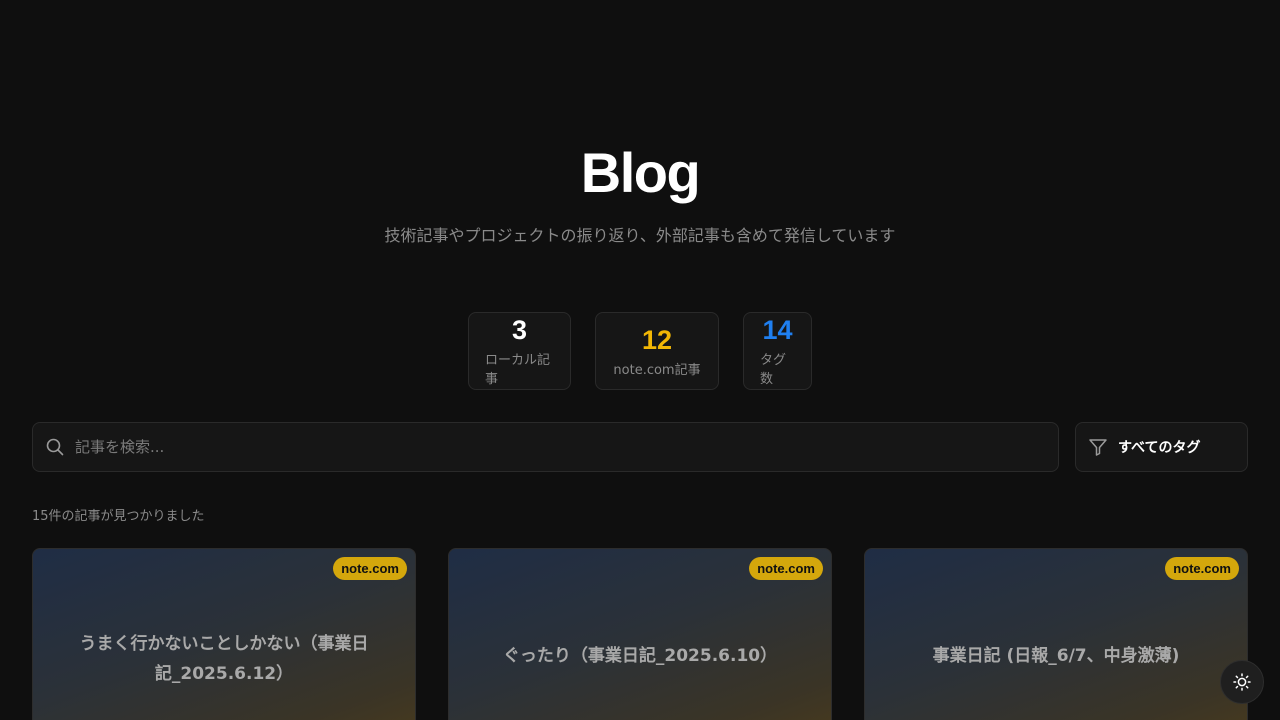  What do you see at coordinates (773, 370) in the screenshot?
I see `stat-label: タグ数` at bounding box center [773, 370].